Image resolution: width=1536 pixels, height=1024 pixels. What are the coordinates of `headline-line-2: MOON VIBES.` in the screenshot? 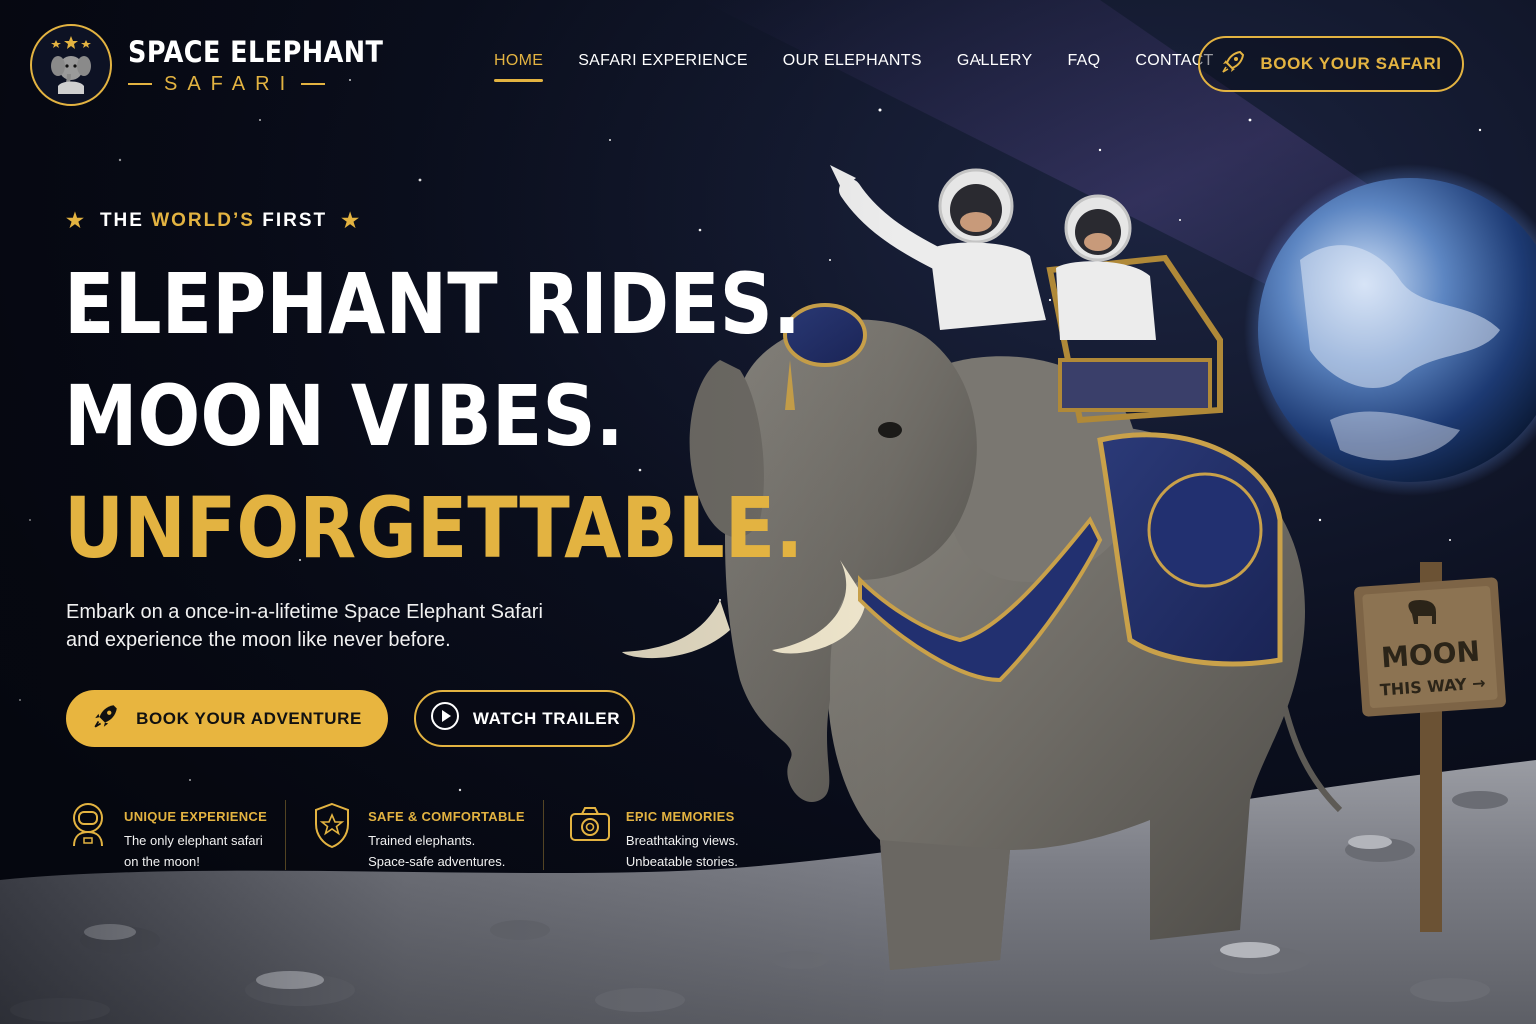 It's located at (344, 416).